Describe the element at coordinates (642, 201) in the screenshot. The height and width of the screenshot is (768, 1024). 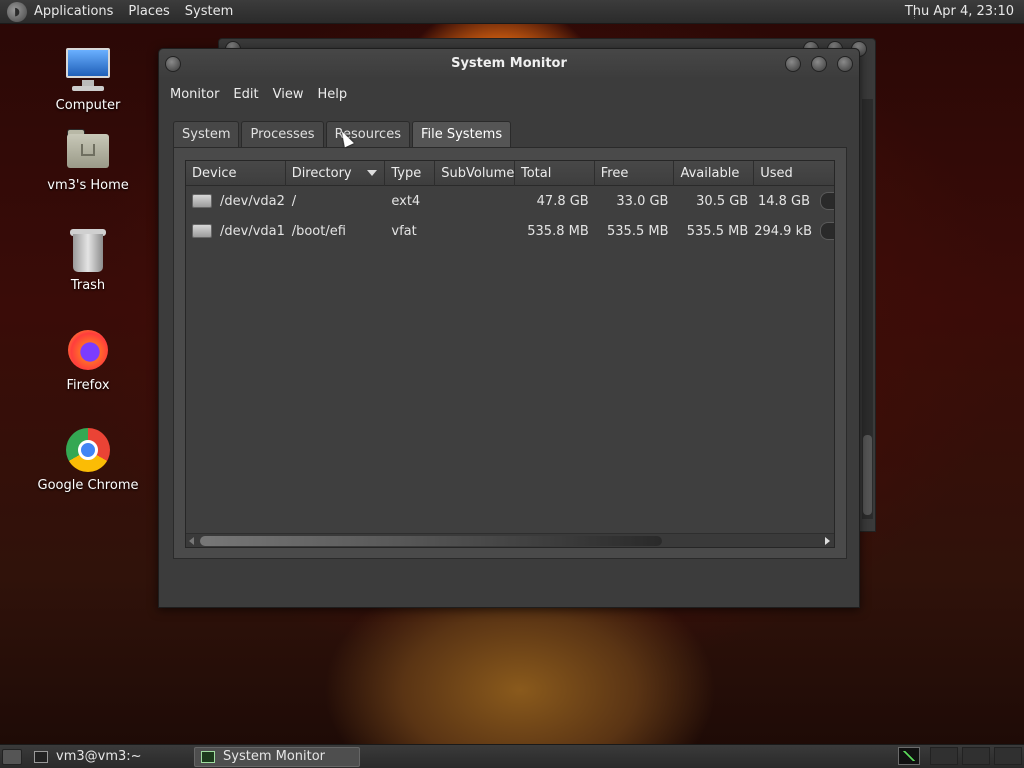
I see `cell-free: 33.0 GB` at that location.